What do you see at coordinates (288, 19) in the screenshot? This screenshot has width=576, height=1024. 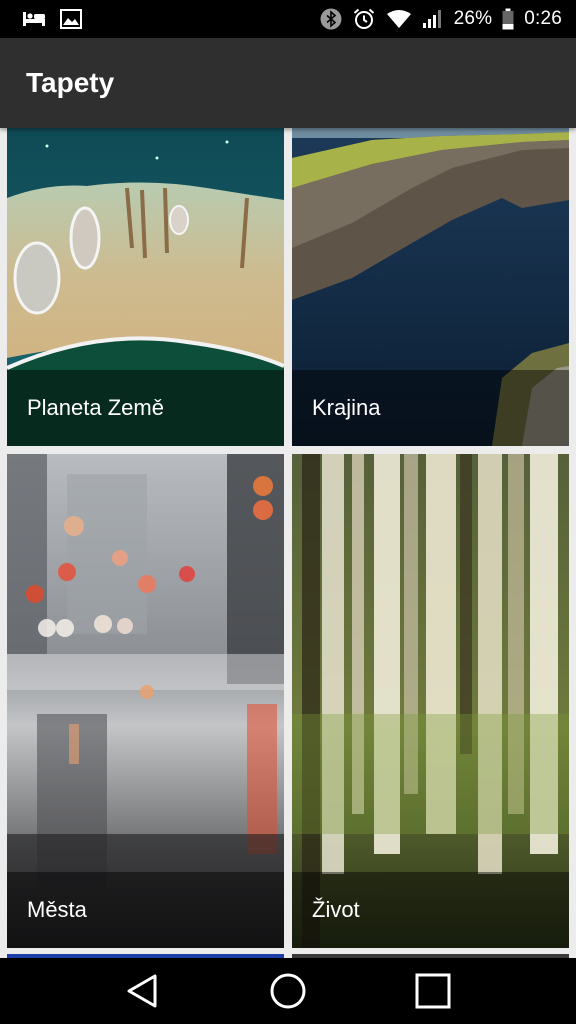 I see `status-bar: 26% 0:26` at bounding box center [288, 19].